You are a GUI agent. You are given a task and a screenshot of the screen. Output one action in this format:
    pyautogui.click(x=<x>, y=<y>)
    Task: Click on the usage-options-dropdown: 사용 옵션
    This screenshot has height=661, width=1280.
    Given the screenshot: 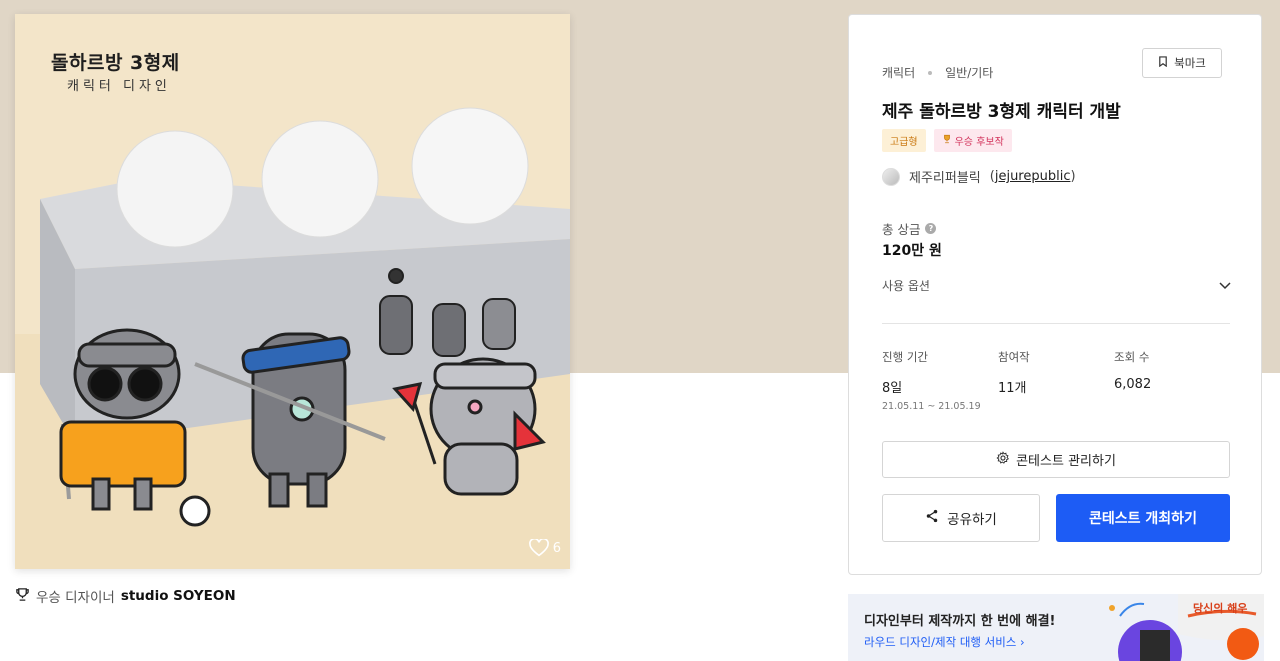 What is the action you would take?
    pyautogui.click(x=1056, y=285)
    